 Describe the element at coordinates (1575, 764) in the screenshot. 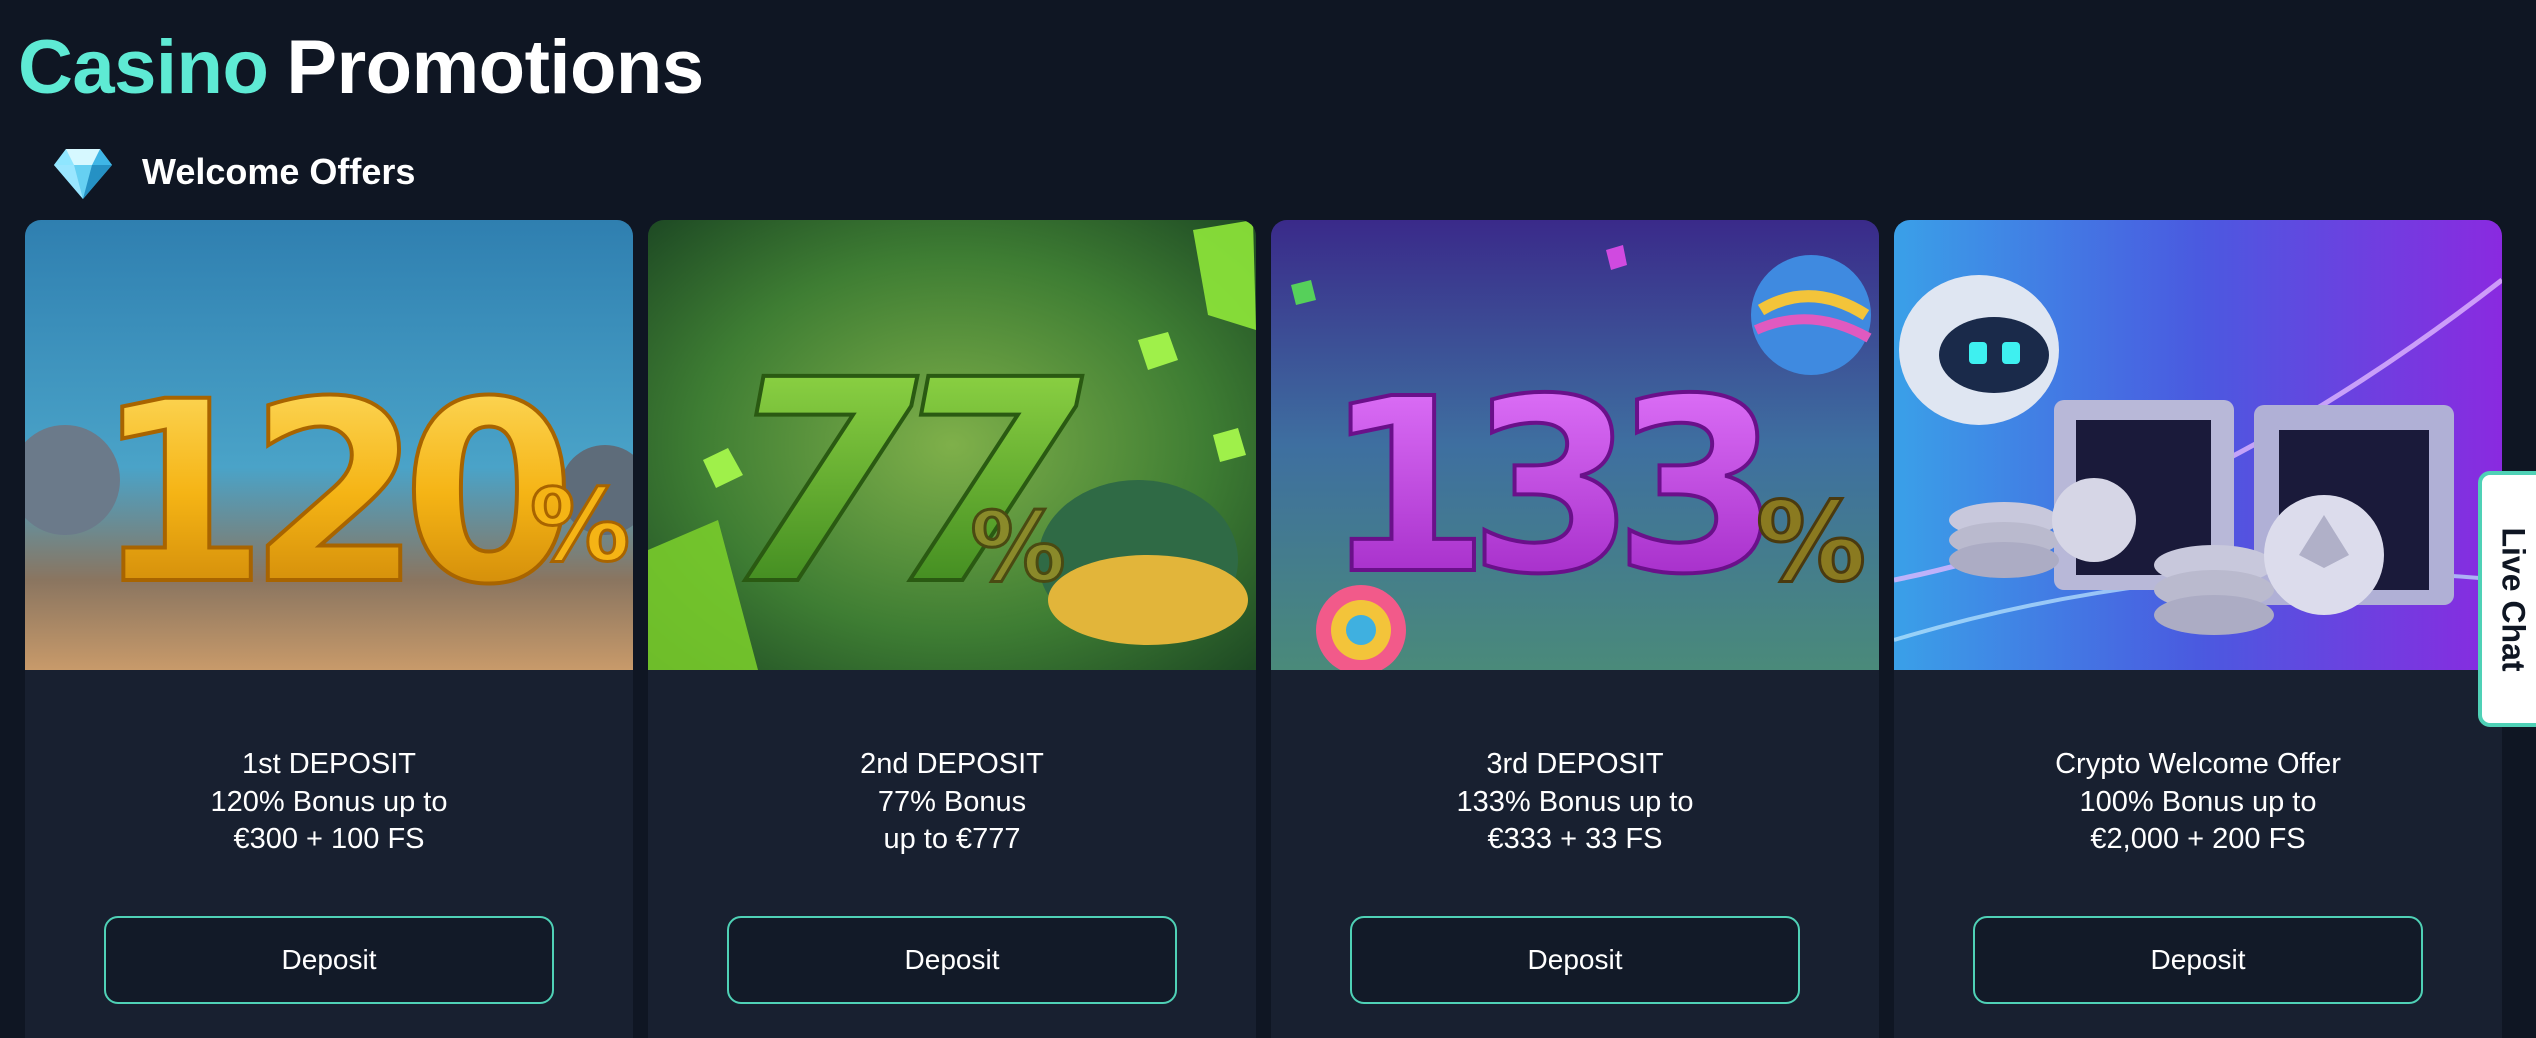

I see `offer-line-title: 3rd DEPOSIT` at that location.